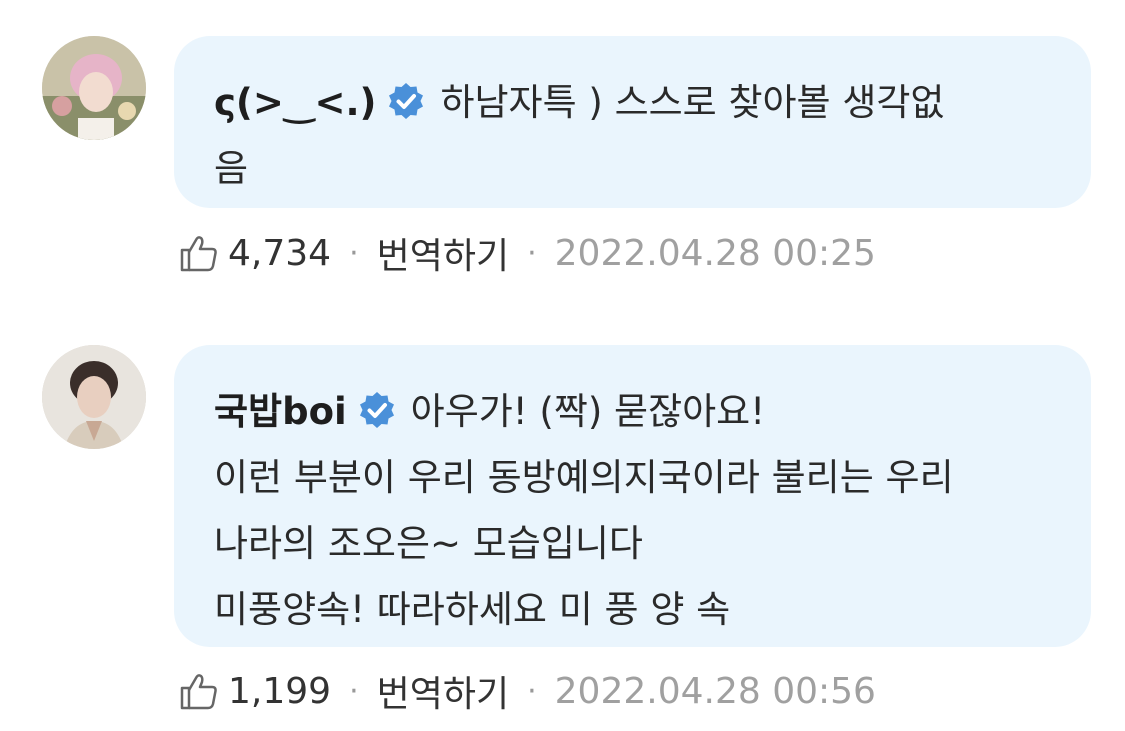 The height and width of the screenshot is (731, 1125). I want to click on nickname: ς(>‿<.), so click(295, 102).